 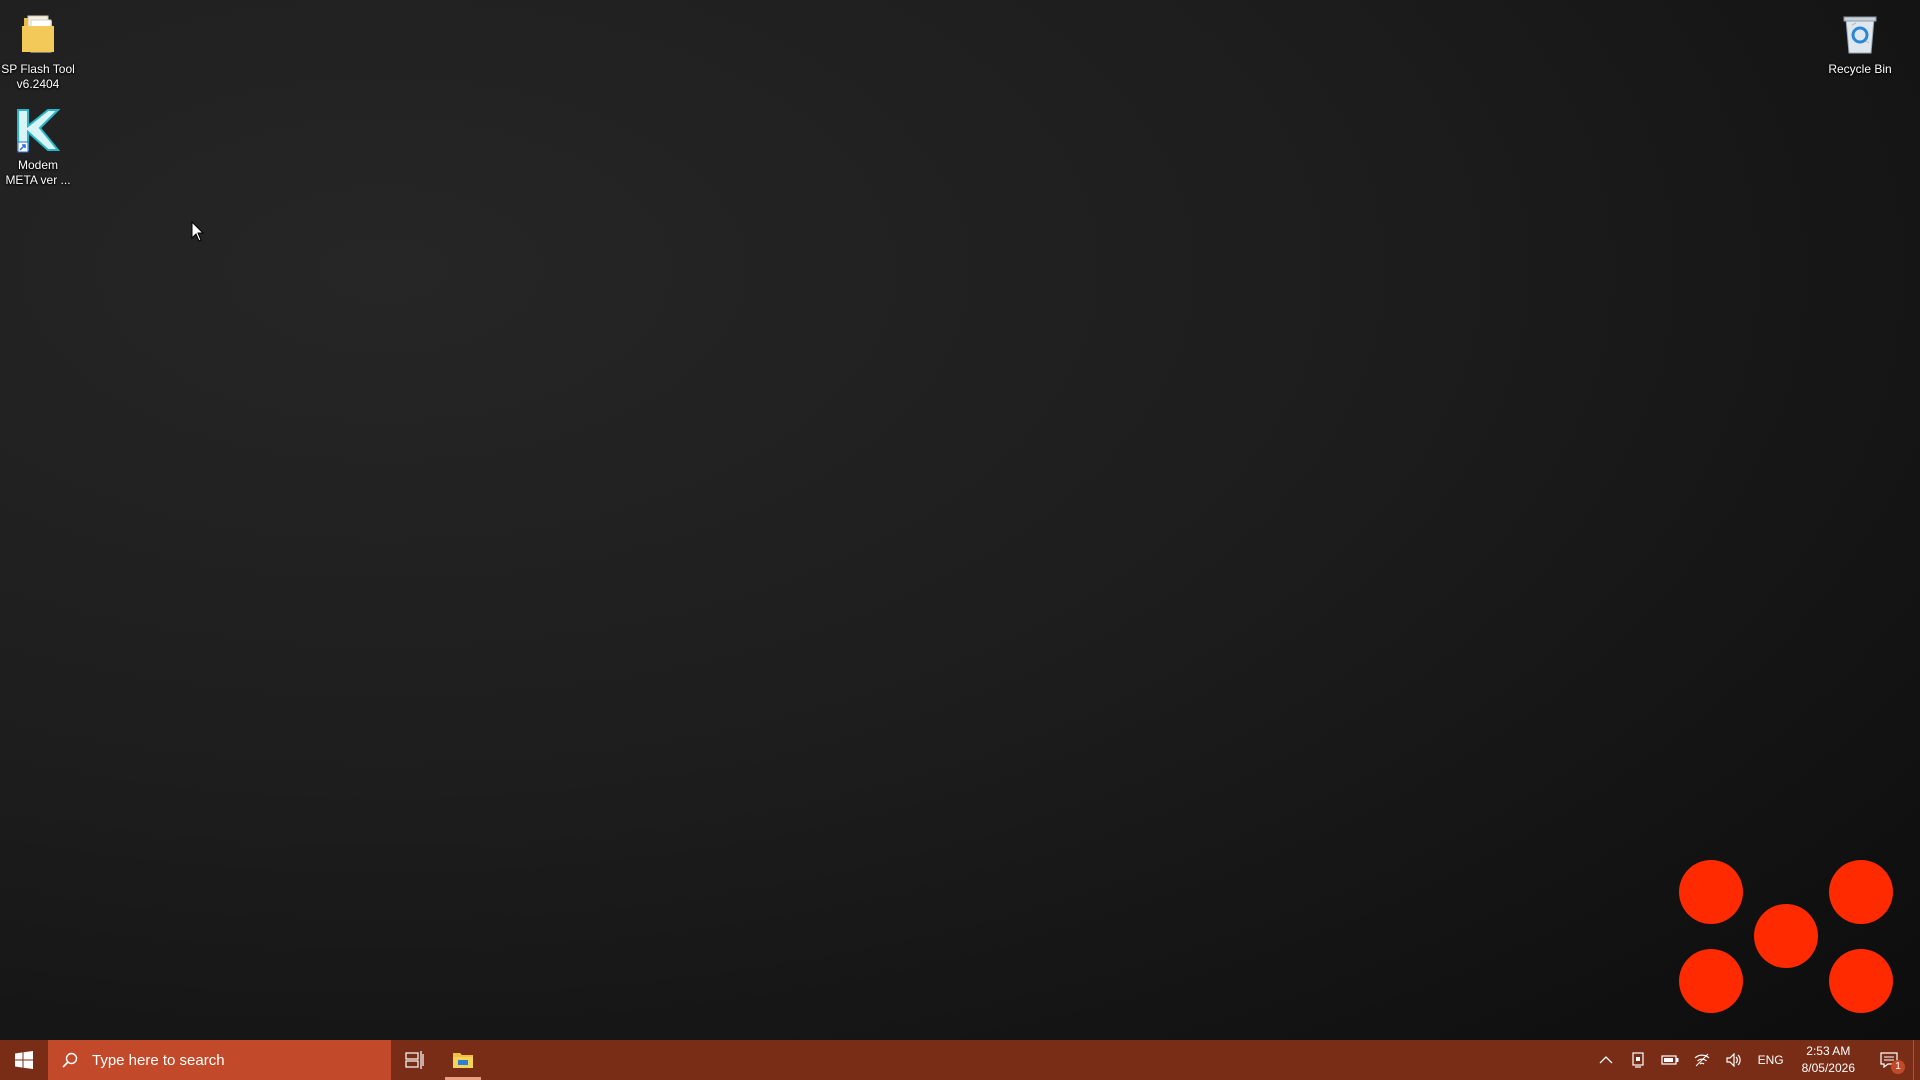 I want to click on desktop-icon-sp-flash-tool: SP Flash Tool v6.2404, so click(x=38, y=50).